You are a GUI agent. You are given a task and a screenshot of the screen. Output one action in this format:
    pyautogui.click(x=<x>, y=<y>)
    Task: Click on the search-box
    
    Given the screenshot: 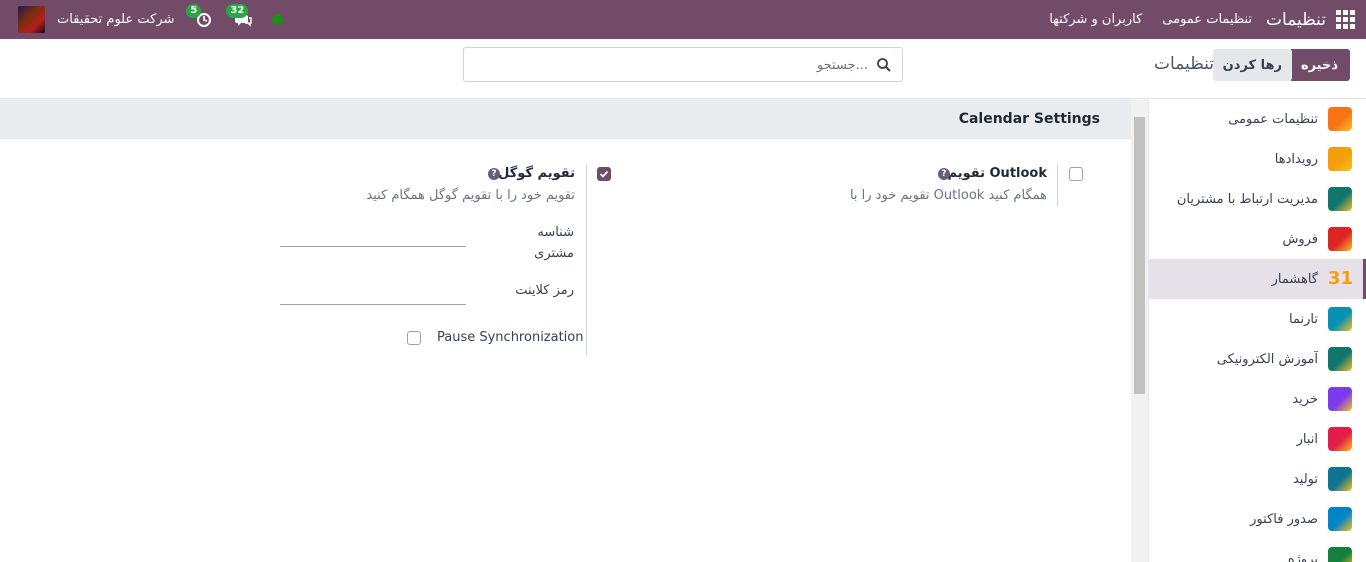 What is the action you would take?
    pyautogui.click(x=683, y=64)
    